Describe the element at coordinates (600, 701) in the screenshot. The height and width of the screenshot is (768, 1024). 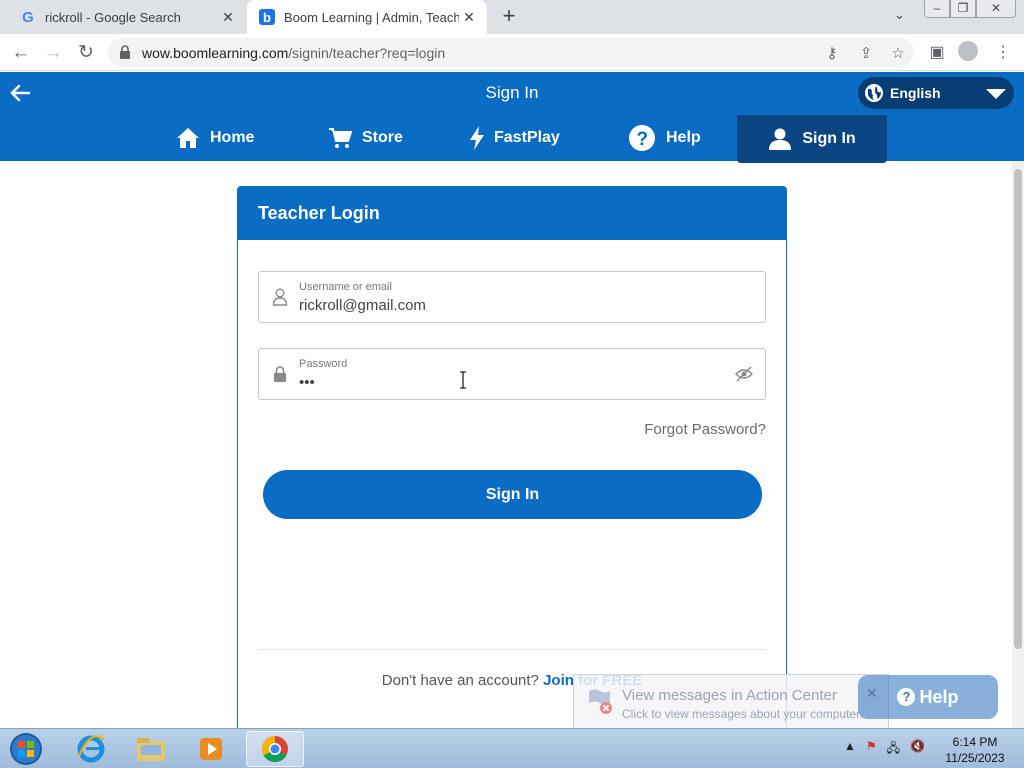
I see `action-center-flag-icon` at that location.